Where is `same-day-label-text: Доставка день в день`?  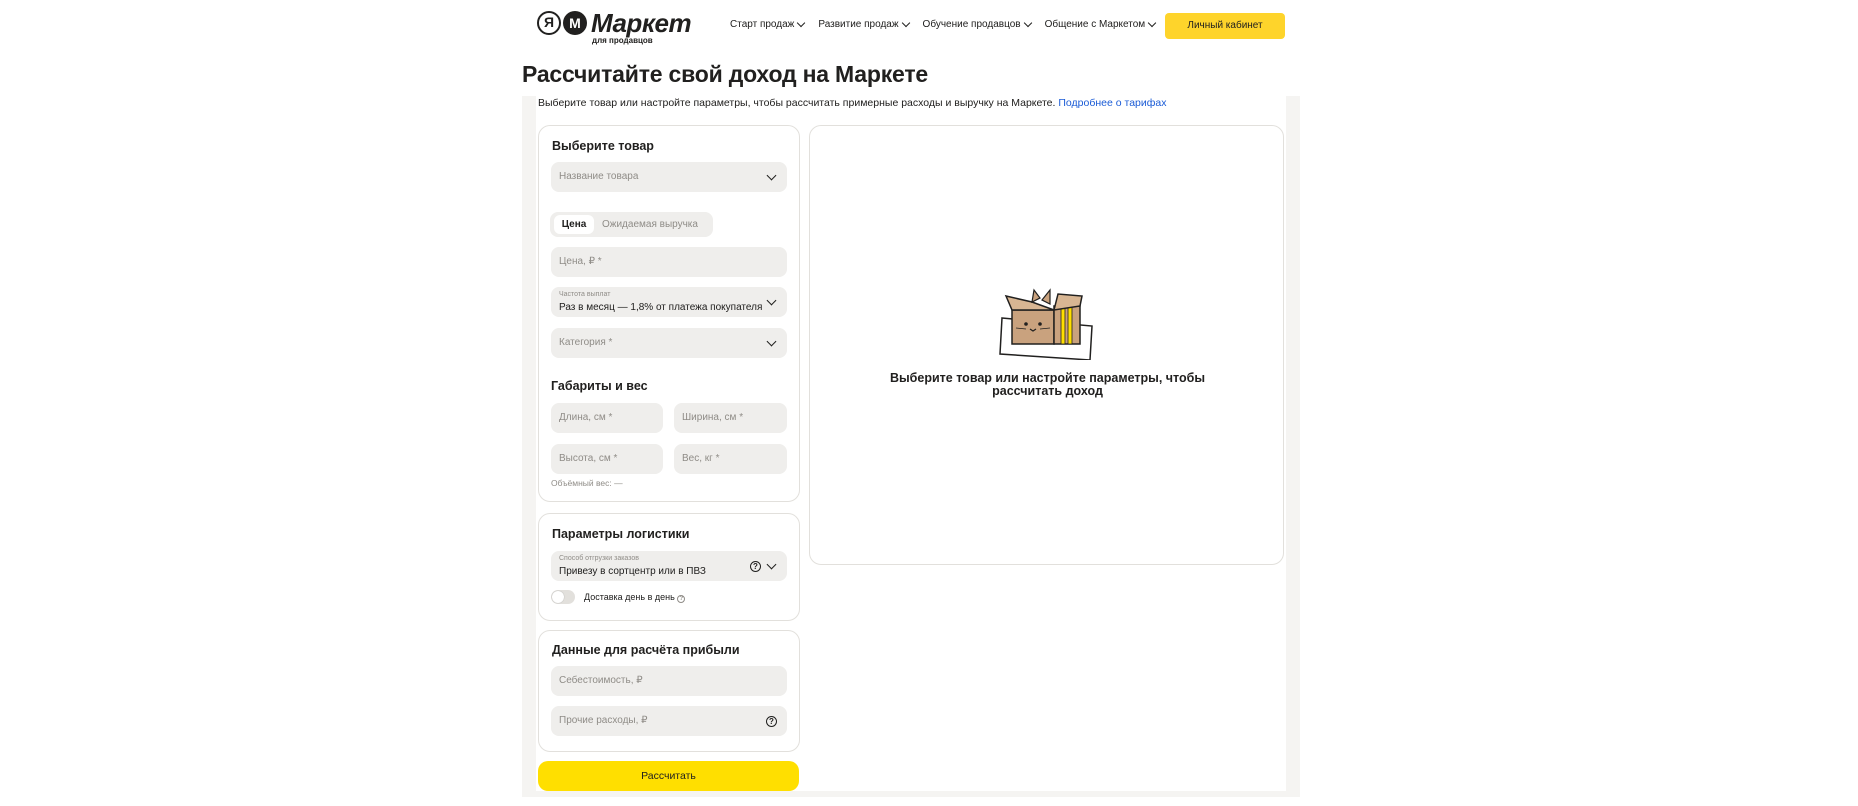 same-day-label-text: Доставка день в день is located at coordinates (629, 597).